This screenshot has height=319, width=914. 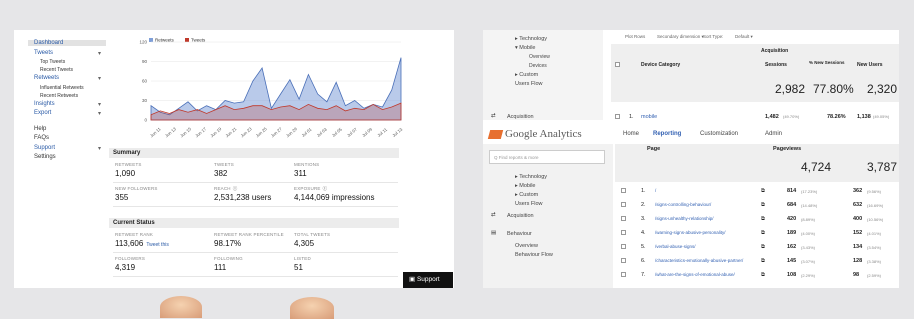 What do you see at coordinates (744, 37) in the screenshot?
I see `toolbar-control: Default ▾` at bounding box center [744, 37].